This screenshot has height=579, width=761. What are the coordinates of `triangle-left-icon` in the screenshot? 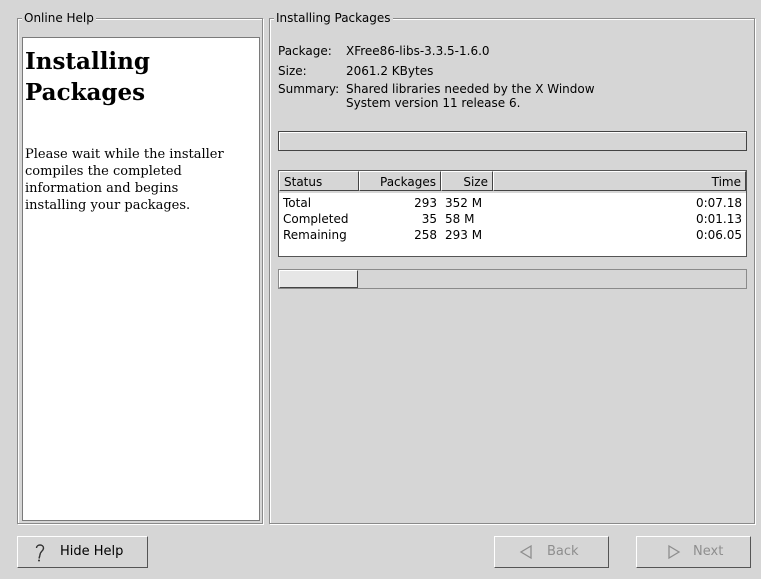 It's located at (526, 558).